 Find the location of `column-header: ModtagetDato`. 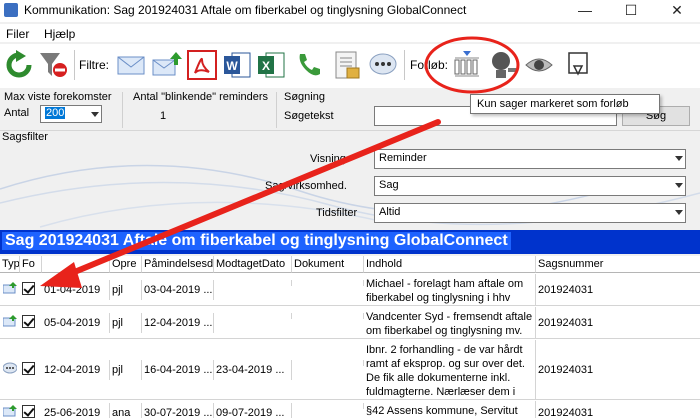

column-header: ModtagetDato is located at coordinates (253, 264).